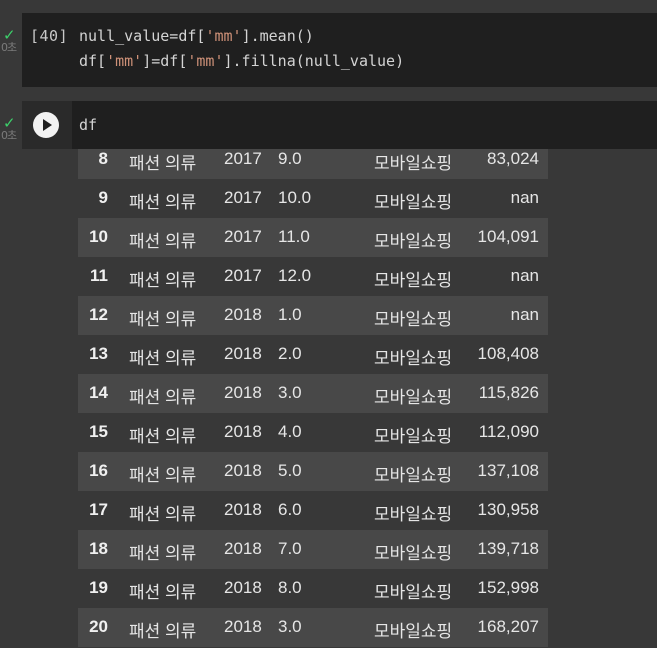  I want to click on table-row: 14 패션 의류 2018 3.0 모바일쇼핑 115,826, so click(313, 393).